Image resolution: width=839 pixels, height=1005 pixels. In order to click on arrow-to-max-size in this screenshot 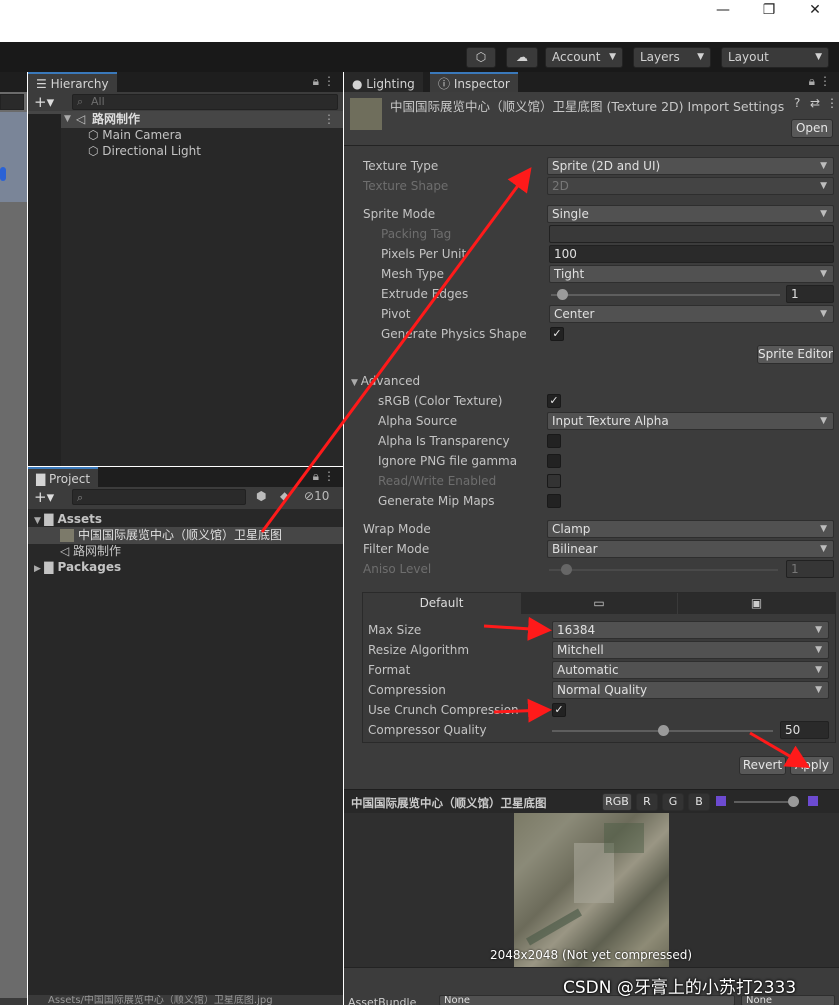, I will do `click(517, 628)`.